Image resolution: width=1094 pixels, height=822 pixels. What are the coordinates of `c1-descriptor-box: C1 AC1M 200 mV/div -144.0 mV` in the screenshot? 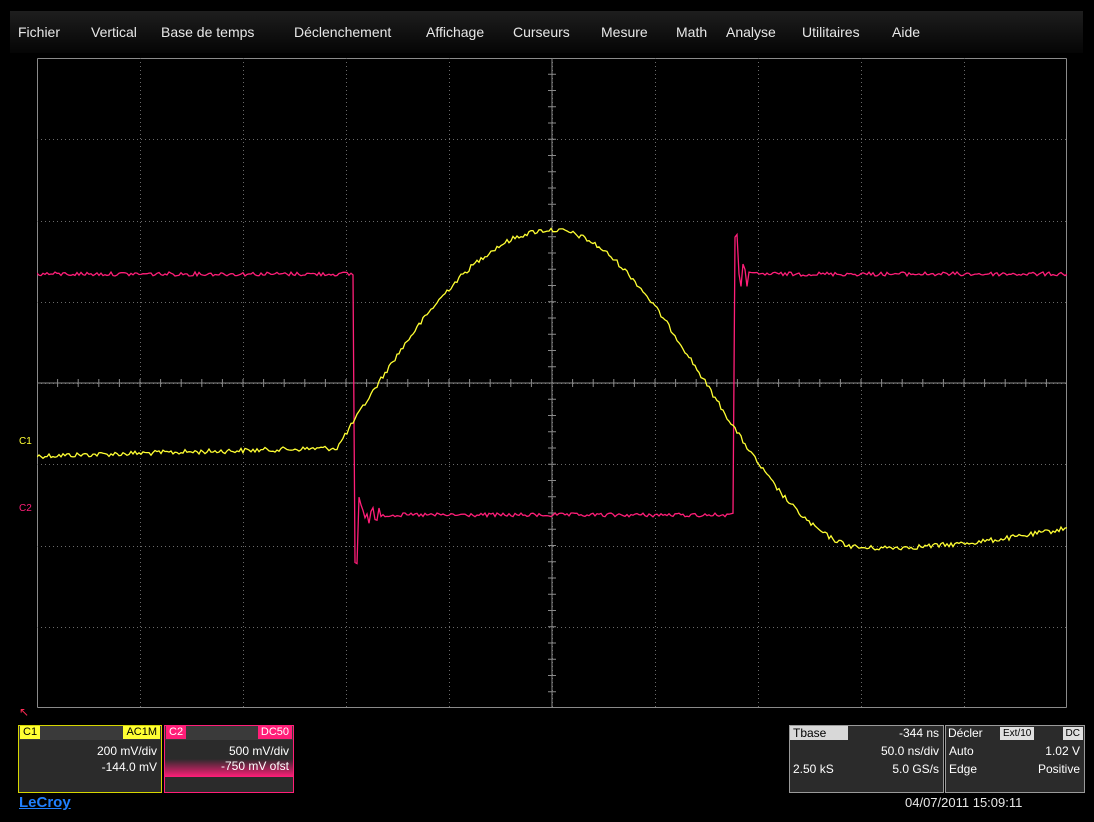 It's located at (90, 759).